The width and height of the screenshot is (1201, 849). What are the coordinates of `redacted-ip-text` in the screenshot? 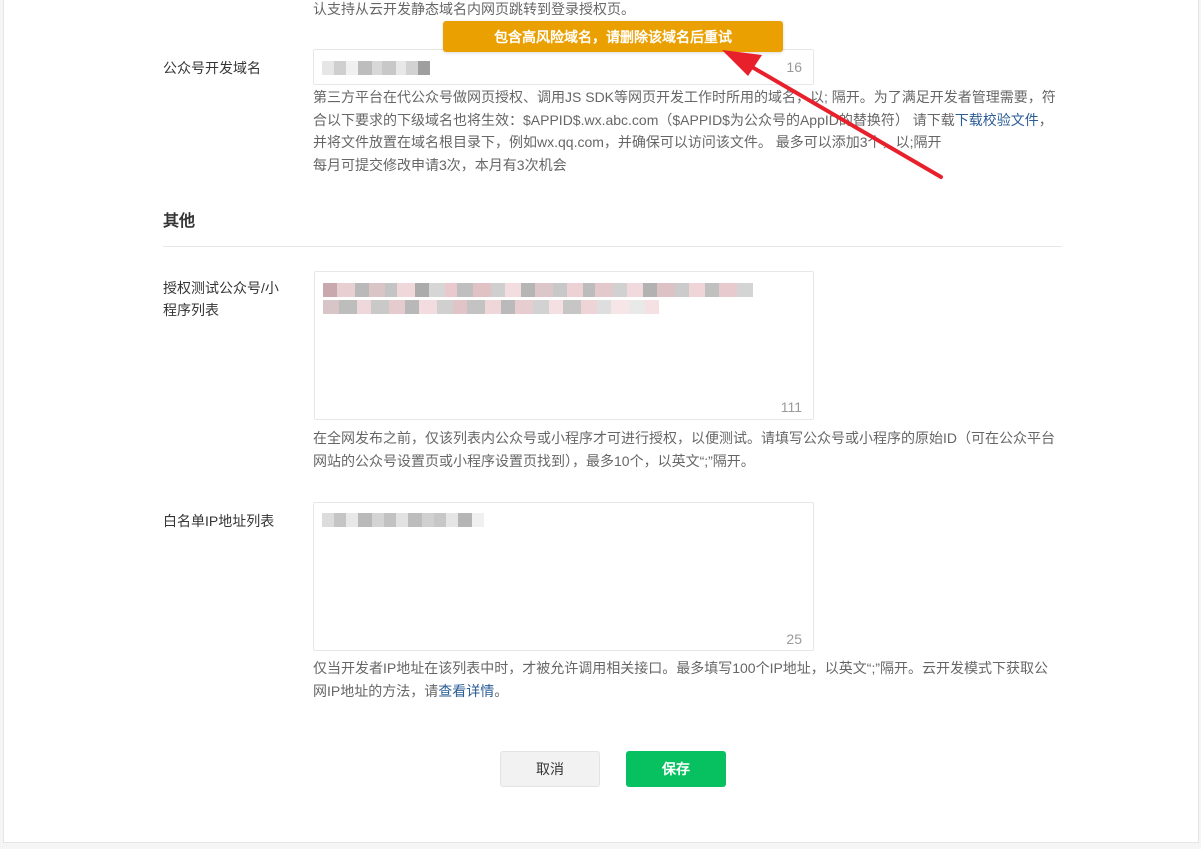 It's located at (403, 520).